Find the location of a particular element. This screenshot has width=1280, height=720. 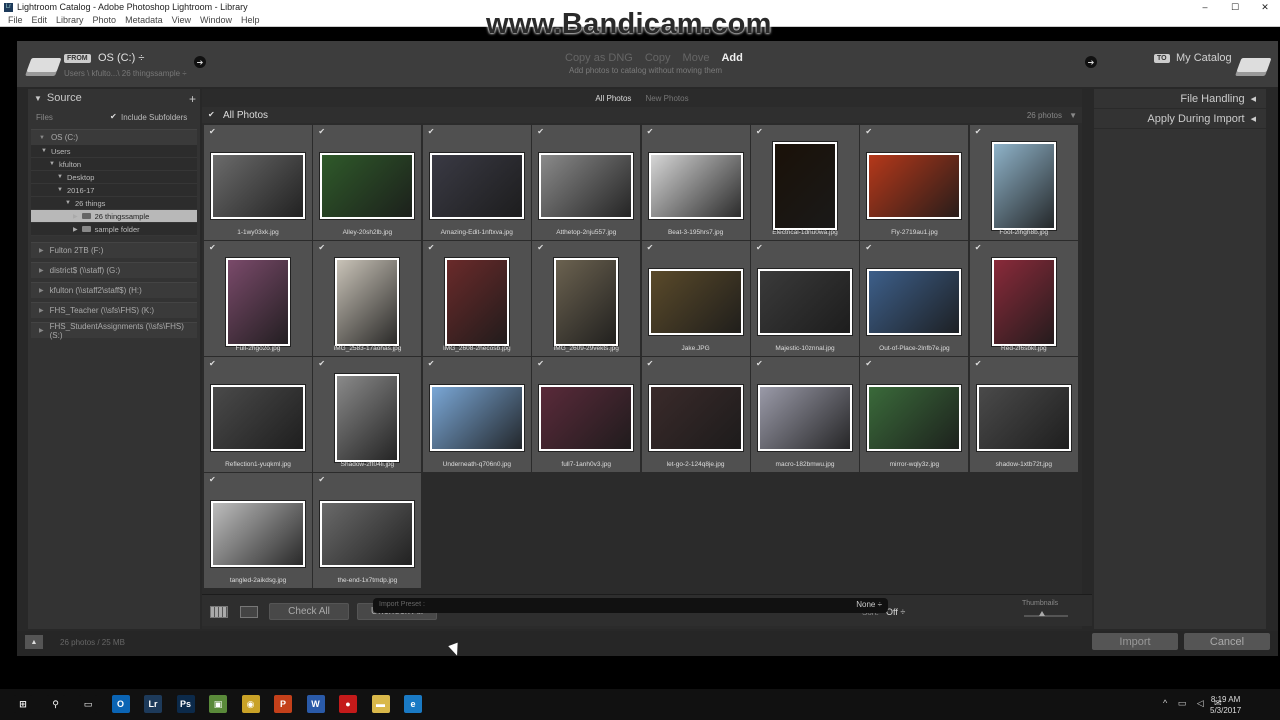

slider-knob-icon is located at coordinates (1041, 613).